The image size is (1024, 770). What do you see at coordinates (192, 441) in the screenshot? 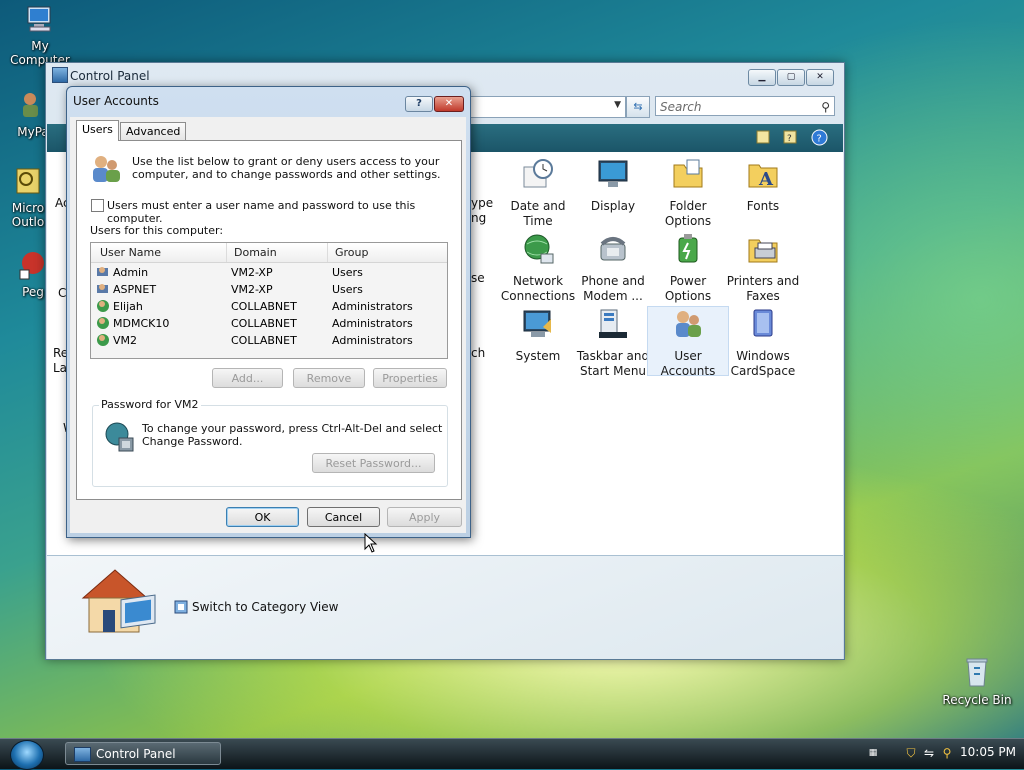
I see `password-instructions: Change Password.` at bounding box center [192, 441].